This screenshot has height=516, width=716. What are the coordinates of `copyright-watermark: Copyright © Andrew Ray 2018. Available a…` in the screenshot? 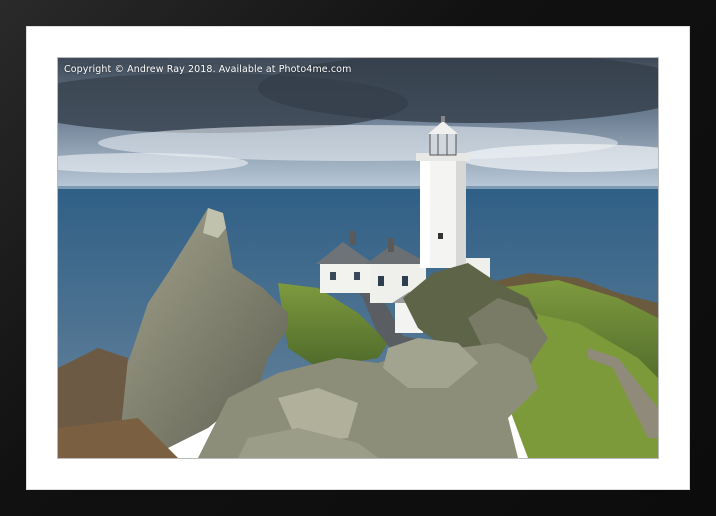 It's located at (208, 69).